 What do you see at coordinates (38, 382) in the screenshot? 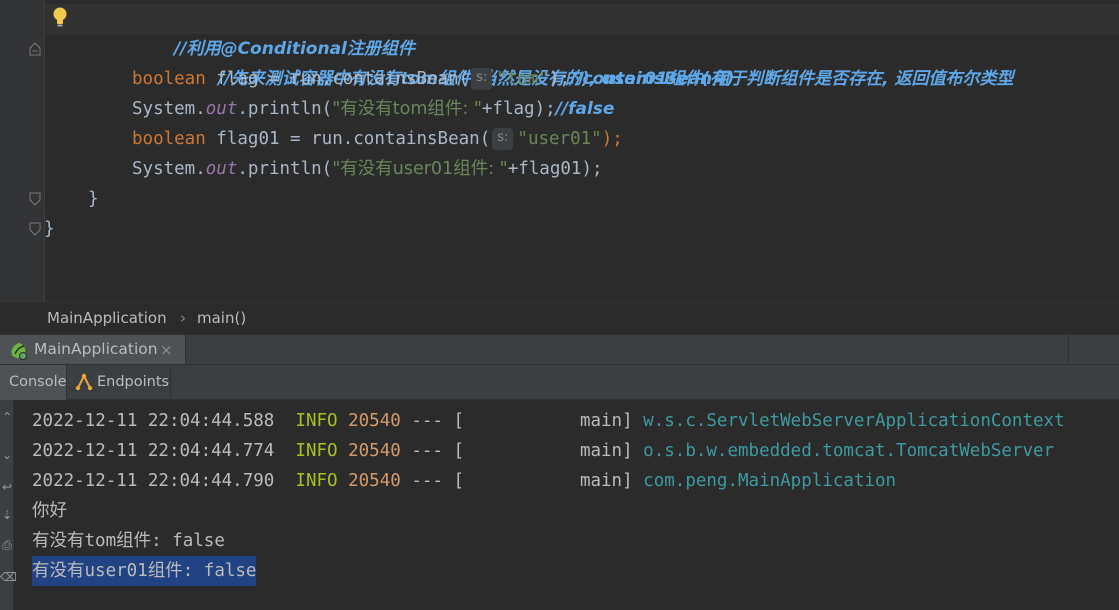
I see `tab-console-label: Console` at bounding box center [38, 382].